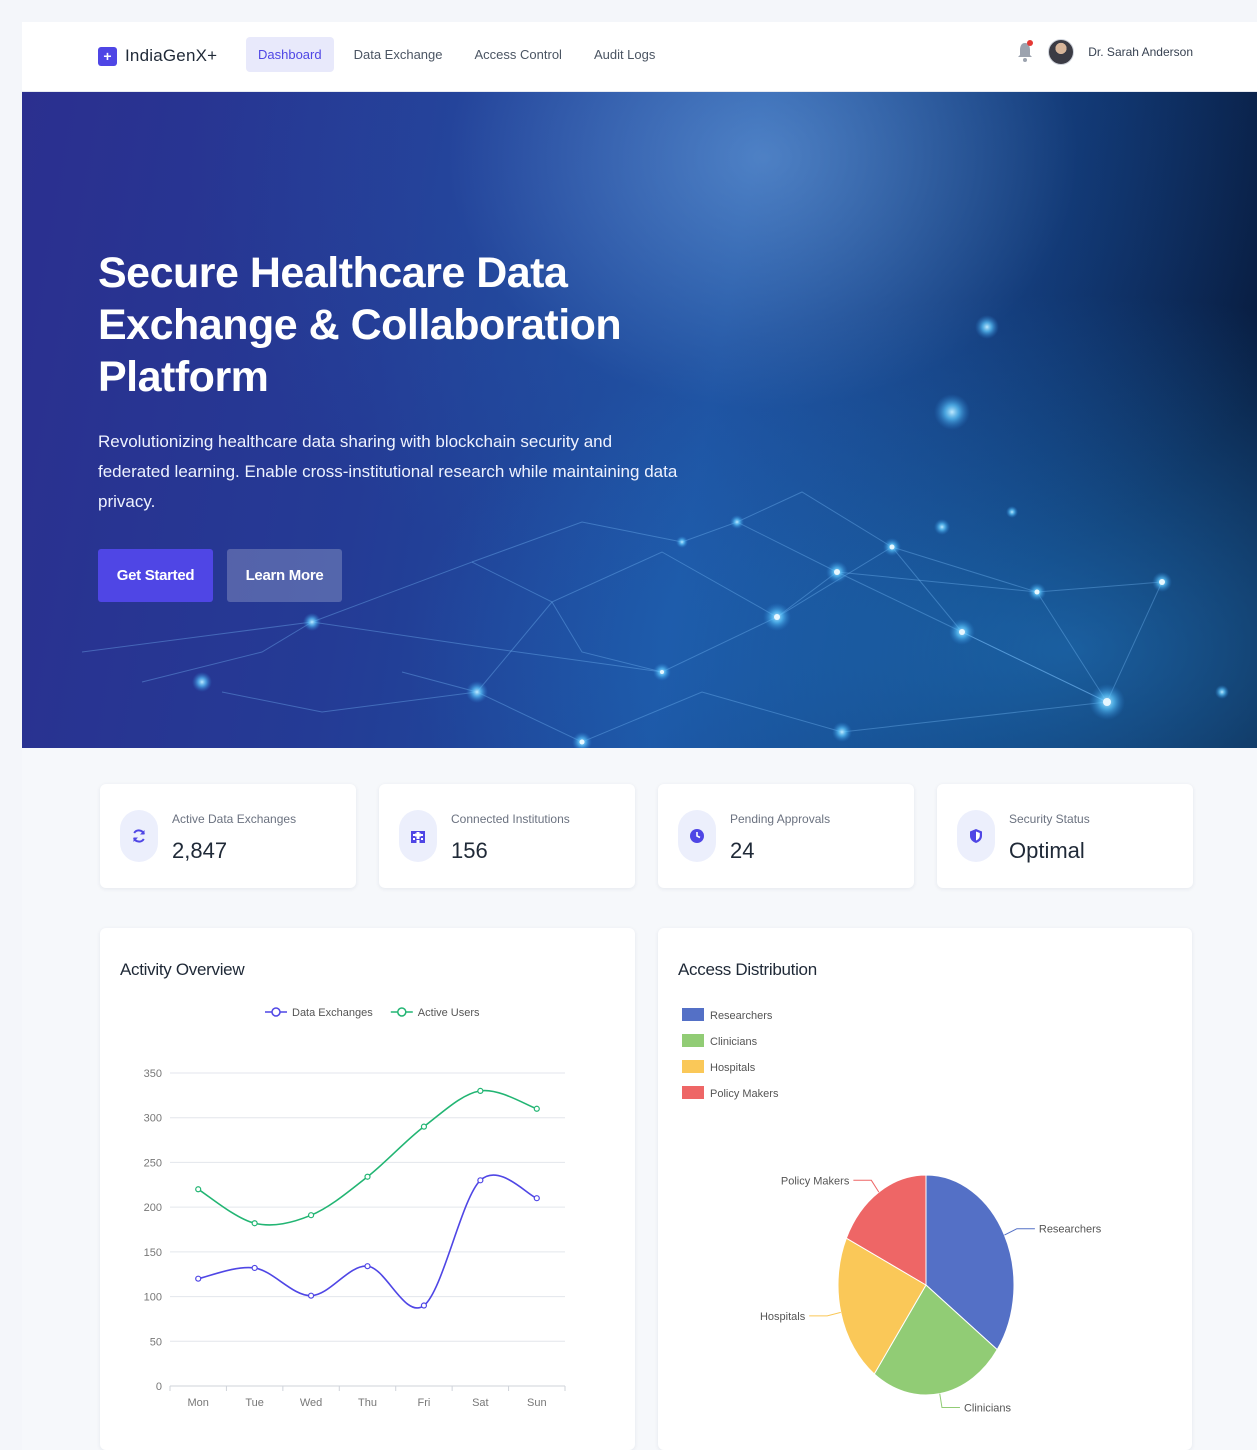 The width and height of the screenshot is (1257, 1450). What do you see at coordinates (624, 54) in the screenshot?
I see `nav-link-audit-logs: Audit Logs` at bounding box center [624, 54].